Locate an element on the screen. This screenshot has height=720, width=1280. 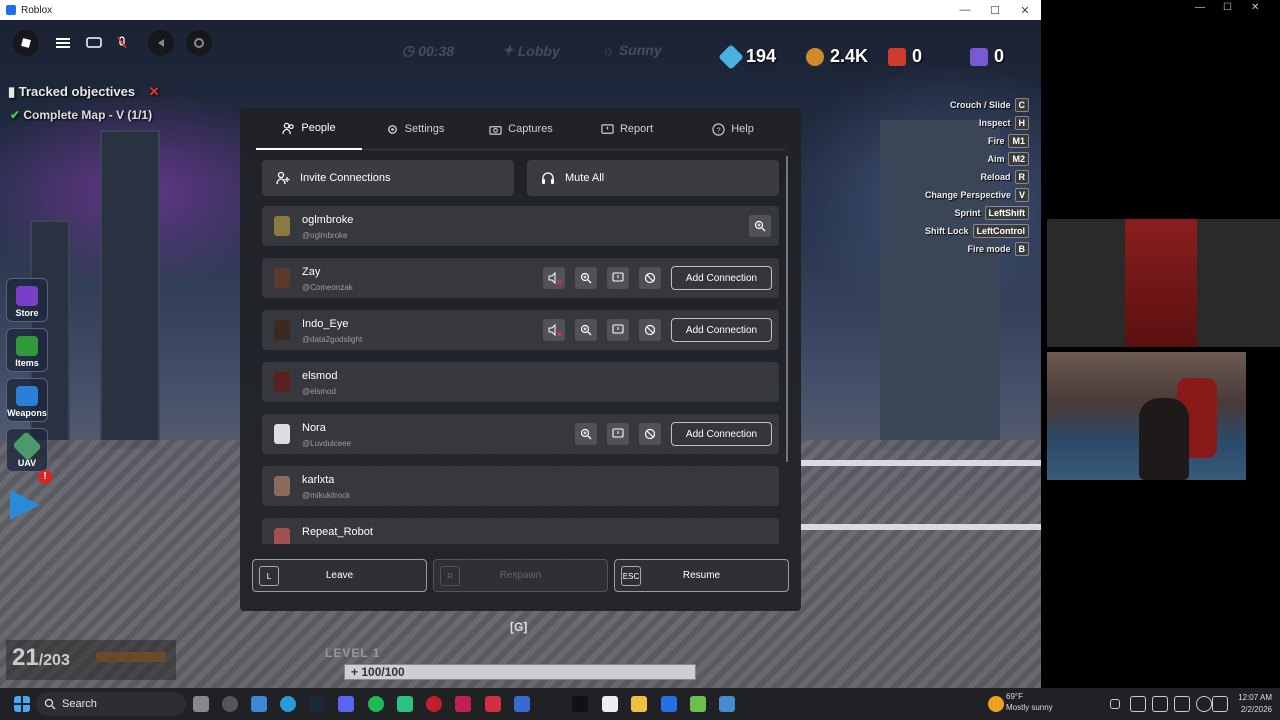
tab-report-label: Report is located at coordinates (636, 129).